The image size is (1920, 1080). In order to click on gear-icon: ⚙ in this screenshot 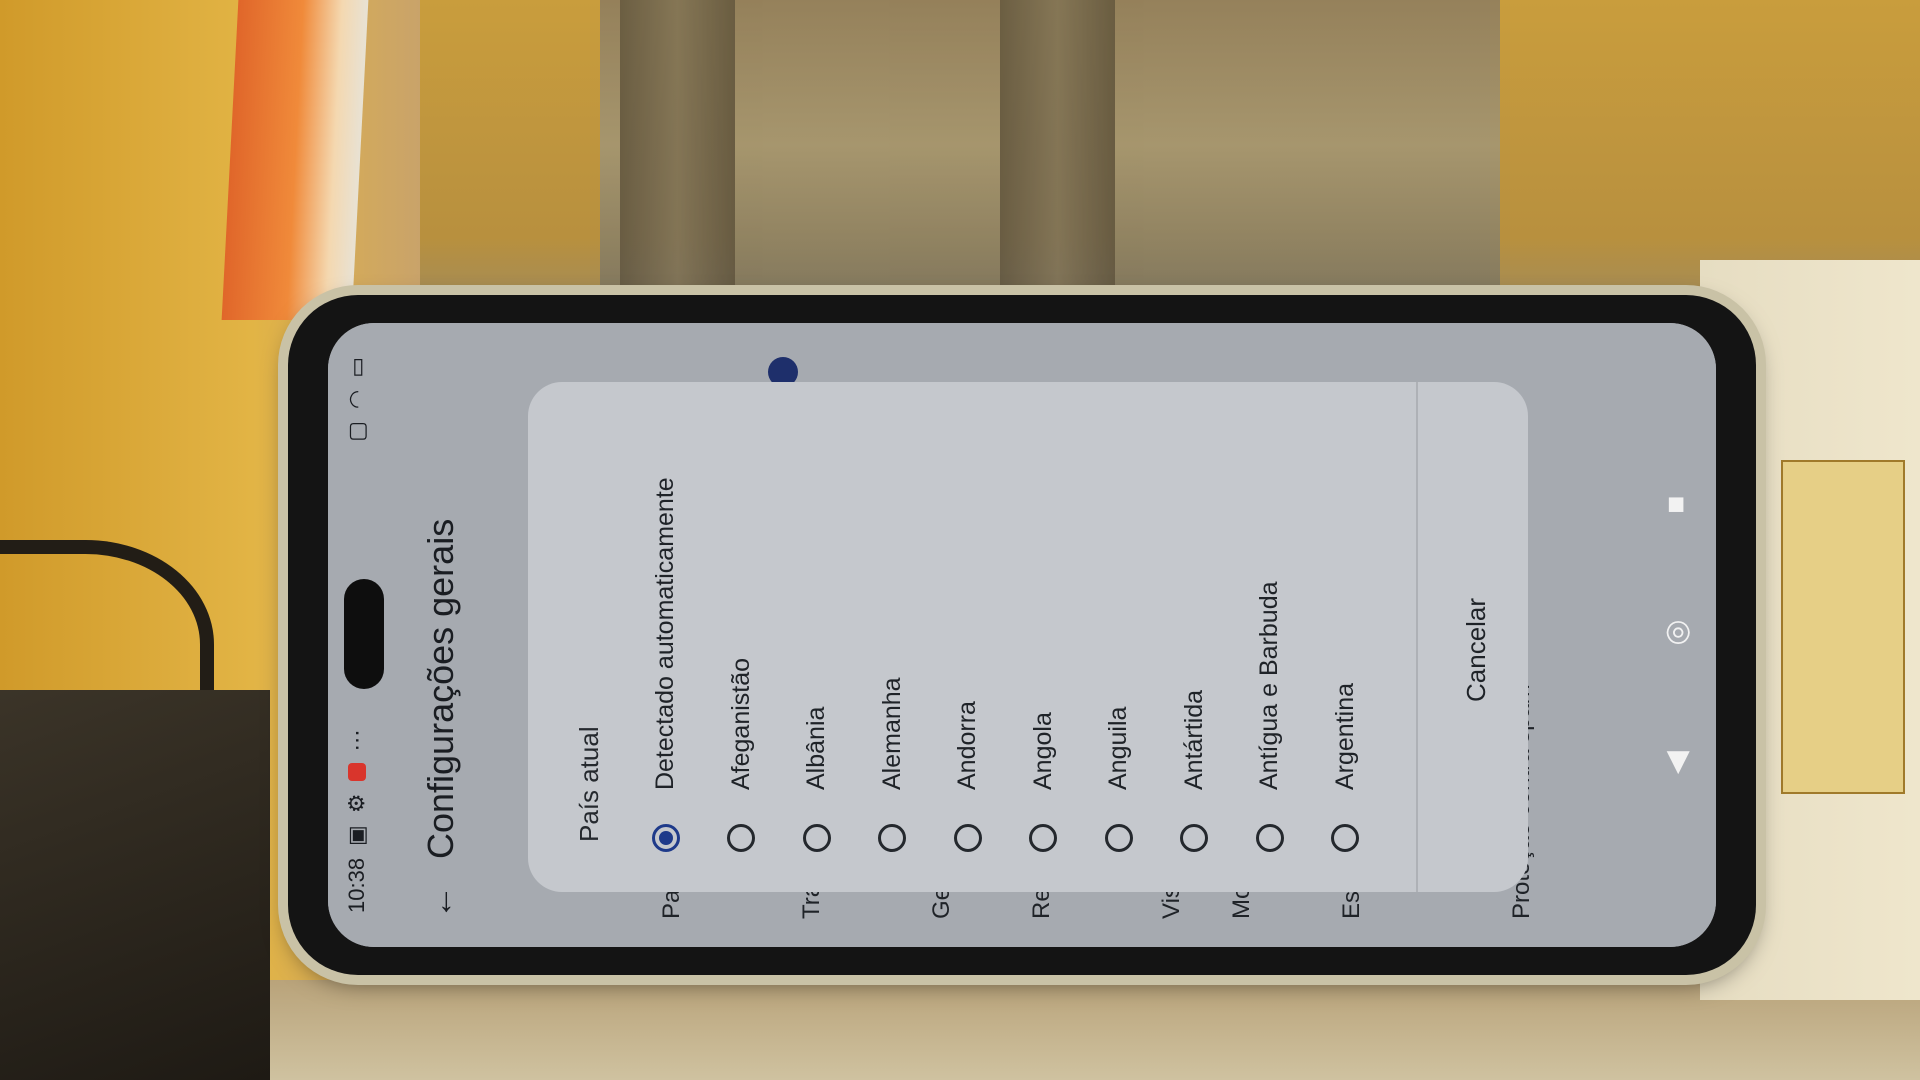, I will do `click(356, 803)`.